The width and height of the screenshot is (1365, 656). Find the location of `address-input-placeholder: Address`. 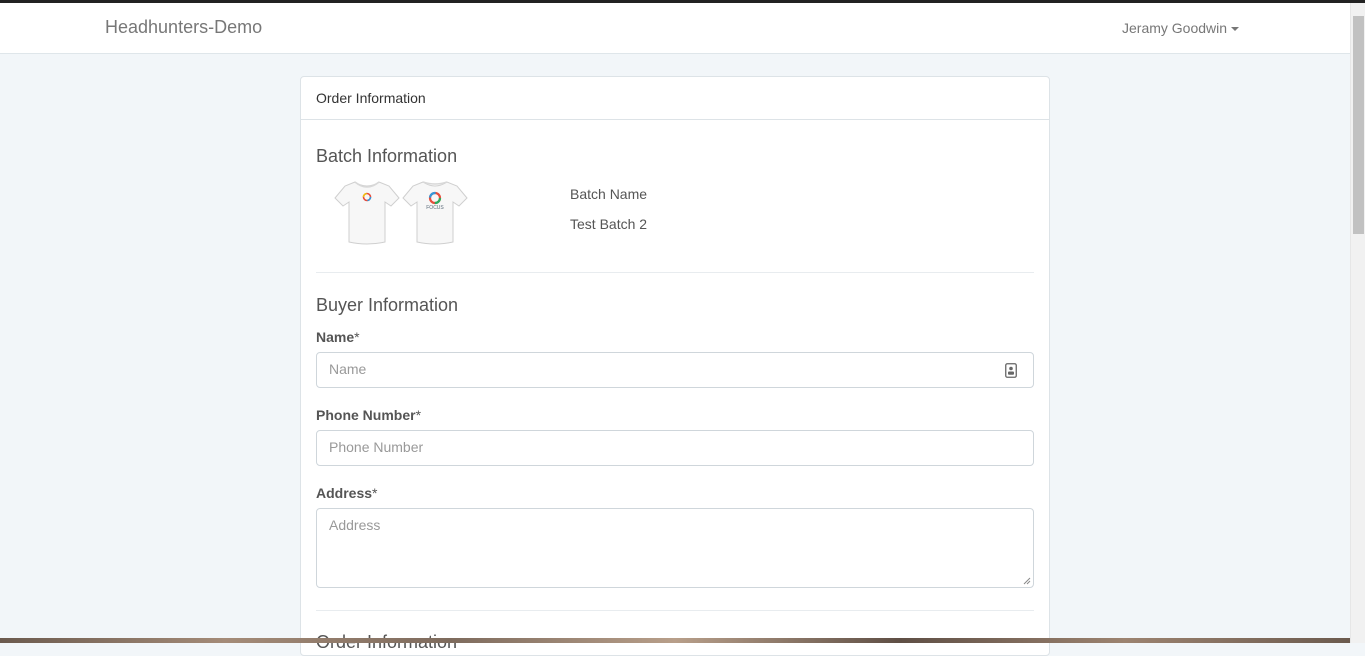

address-input-placeholder: Address is located at coordinates (355, 525).